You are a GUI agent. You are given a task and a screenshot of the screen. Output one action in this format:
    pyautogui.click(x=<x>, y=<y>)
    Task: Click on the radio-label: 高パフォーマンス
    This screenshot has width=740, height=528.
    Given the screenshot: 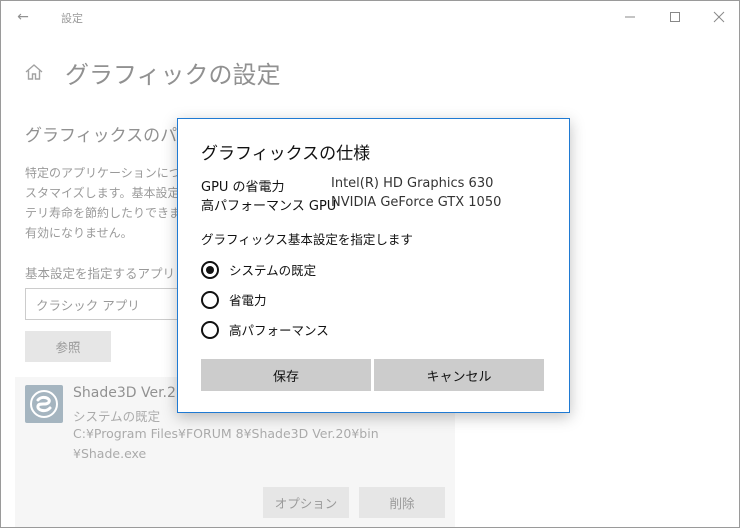 What is the action you would take?
    pyautogui.click(x=279, y=330)
    